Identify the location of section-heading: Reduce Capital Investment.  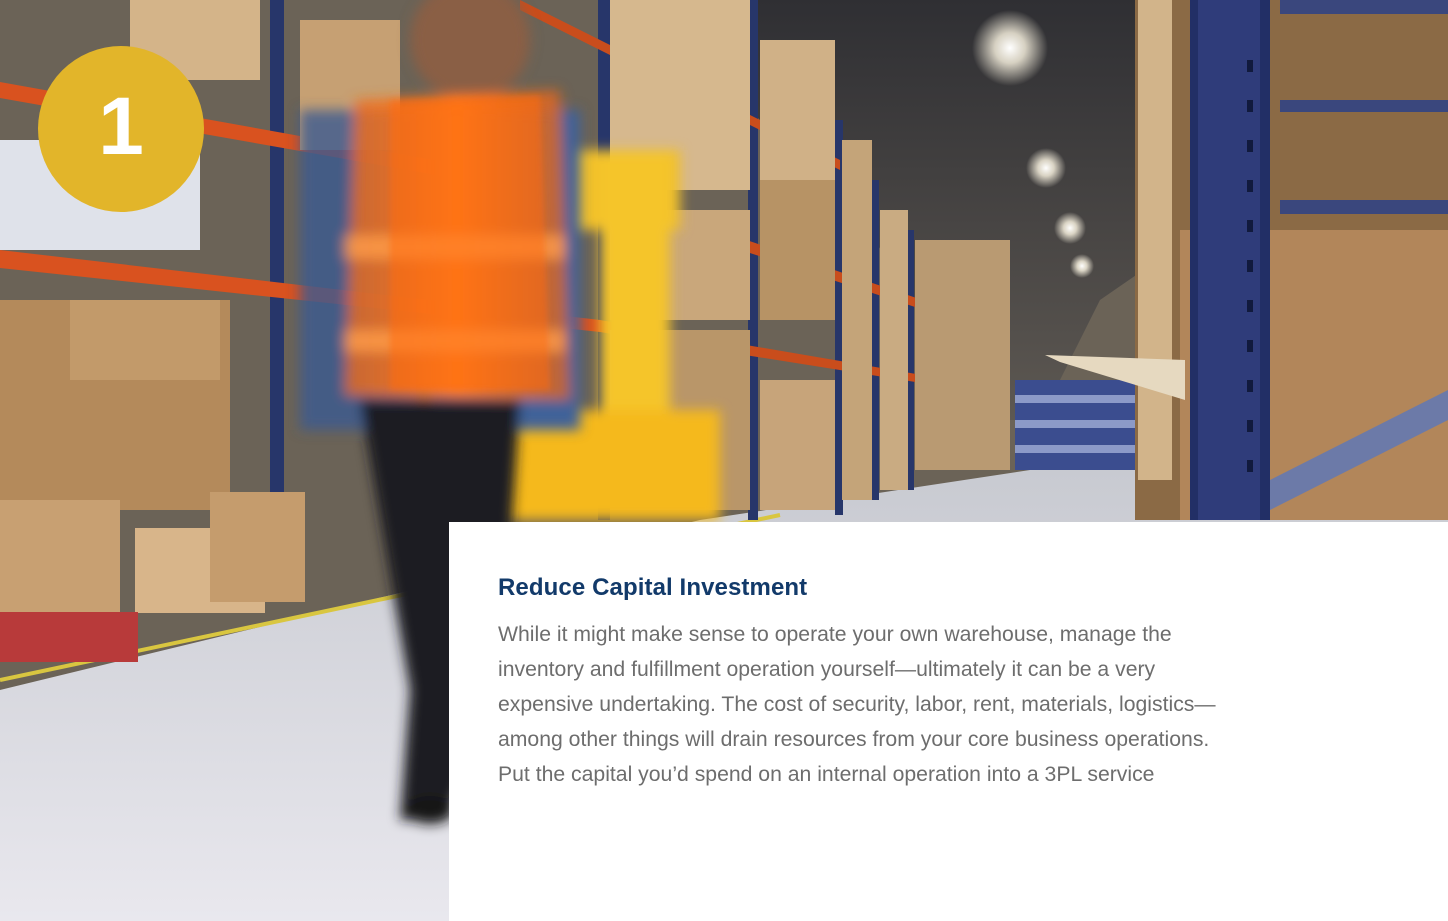
(653, 587).